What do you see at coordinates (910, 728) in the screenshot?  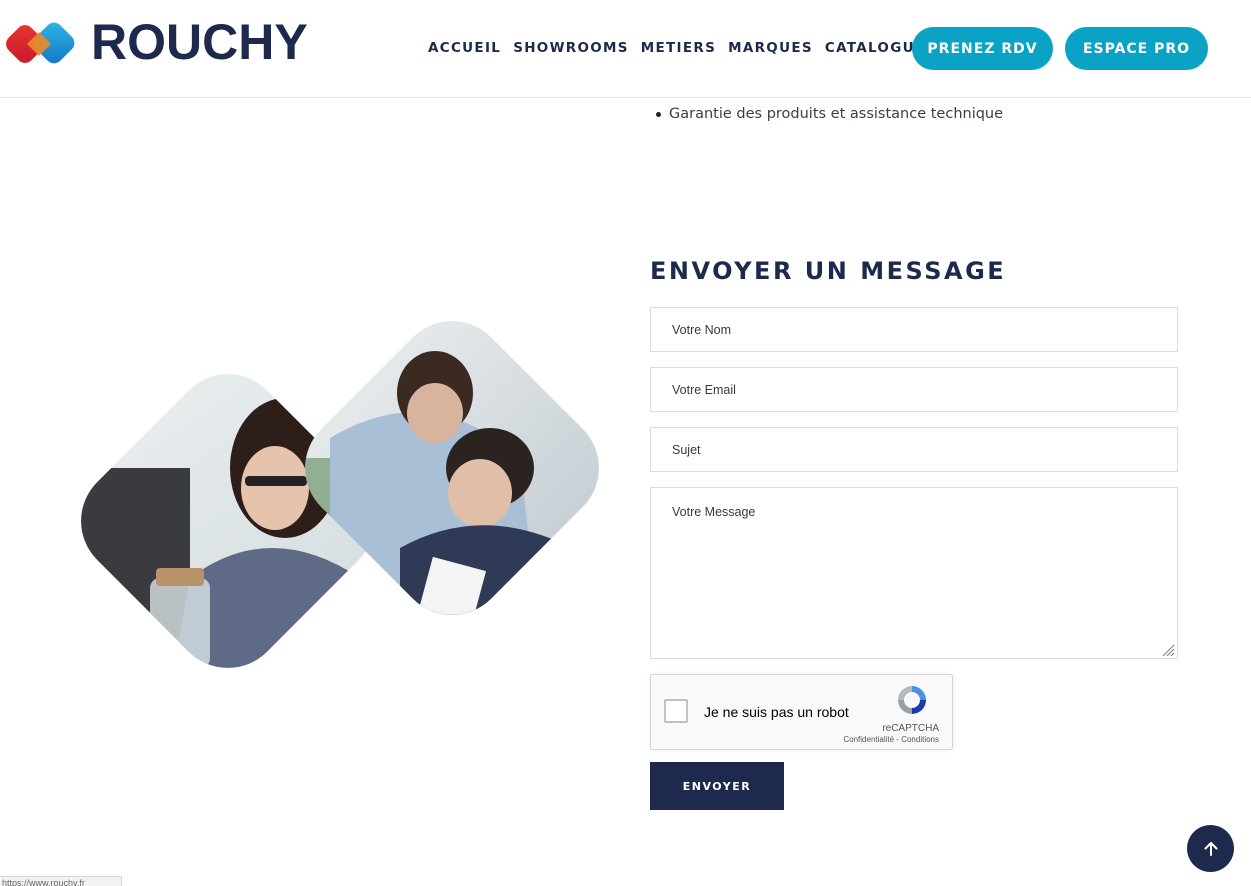 I see `recaptcha-brand: reCAPTCHA` at bounding box center [910, 728].